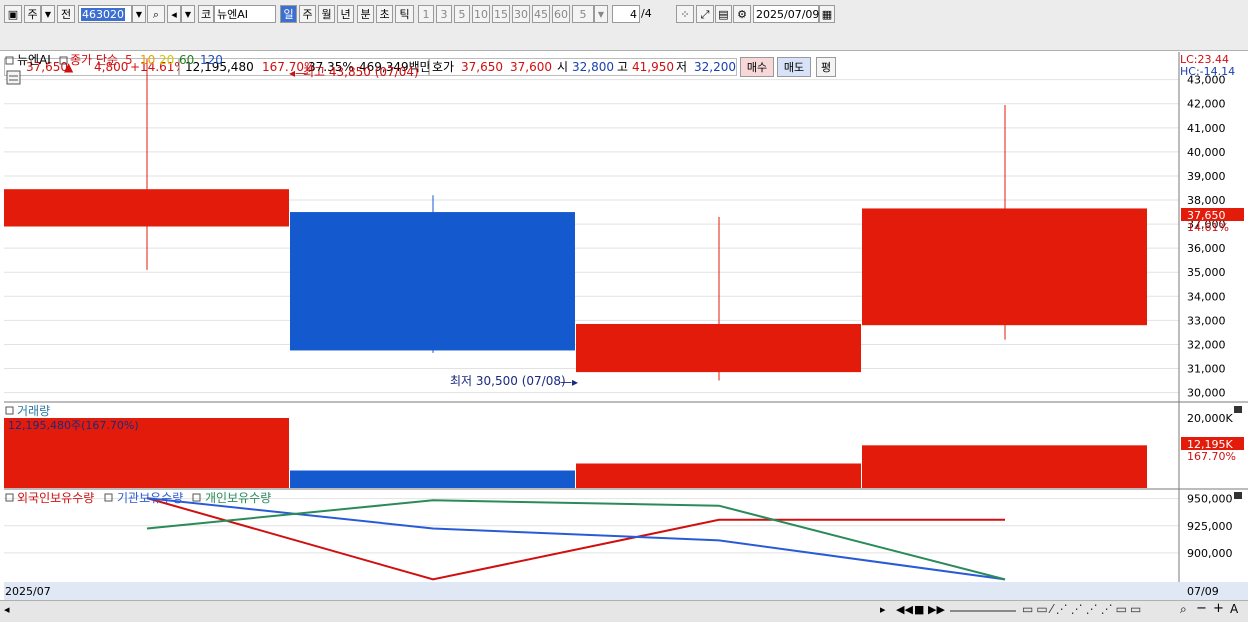  Describe the element at coordinates (94, 60) in the screenshot. I see `legend-ma-title: 종가 단순` at that location.